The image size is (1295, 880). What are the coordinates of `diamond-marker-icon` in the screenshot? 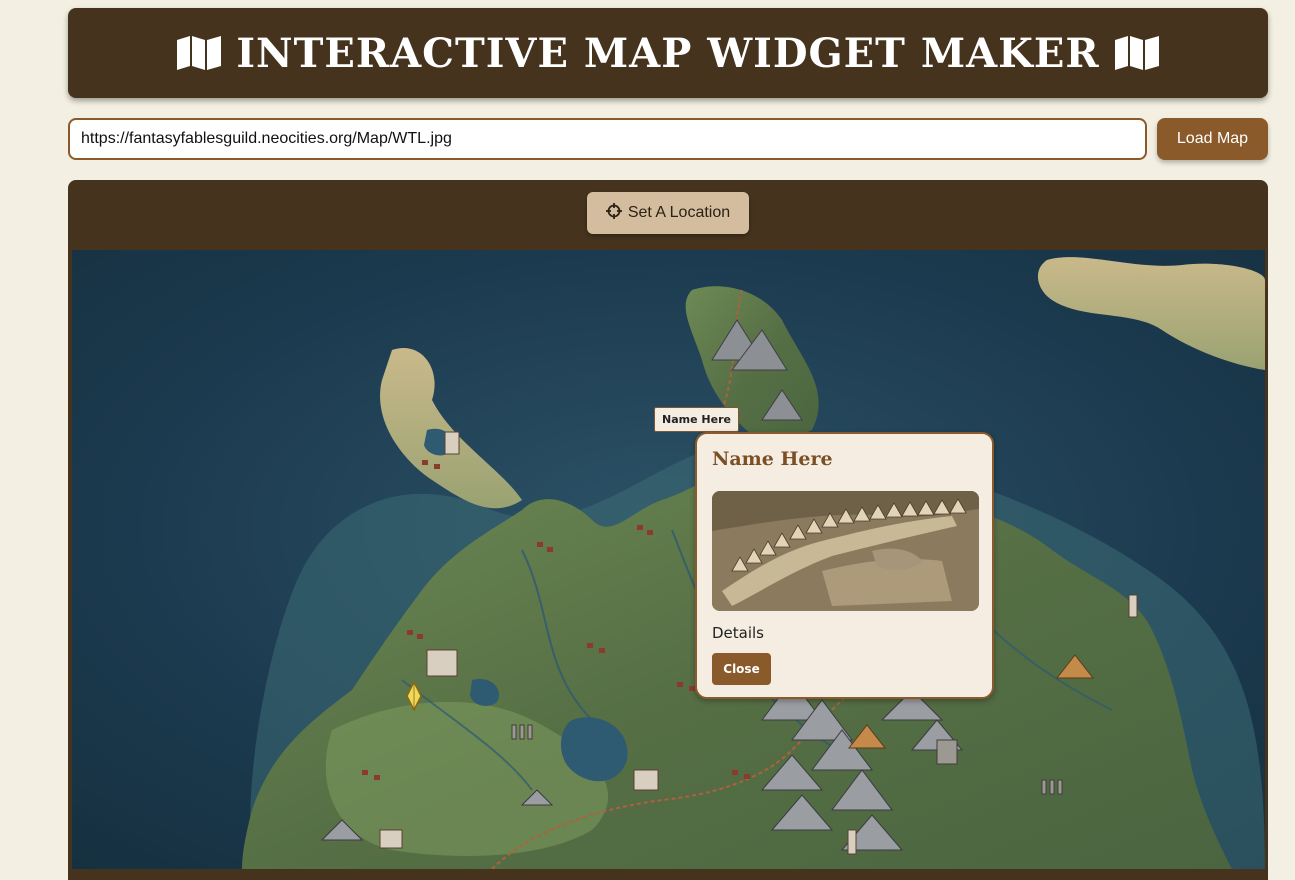 It's located at (414, 697).